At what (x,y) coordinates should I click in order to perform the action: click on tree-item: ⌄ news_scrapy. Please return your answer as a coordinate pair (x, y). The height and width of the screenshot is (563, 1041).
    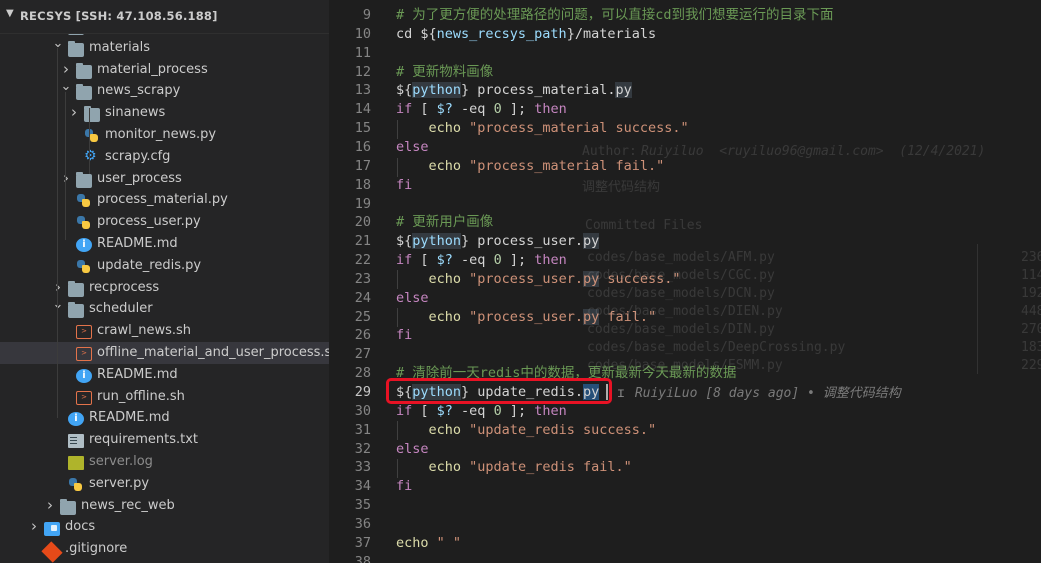
    Looking at the image, I should click on (164, 90).